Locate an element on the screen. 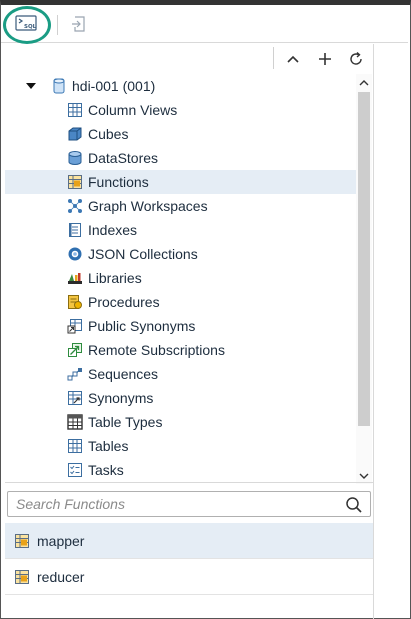 The height and width of the screenshot is (619, 411). import-icon is located at coordinates (78, 24).